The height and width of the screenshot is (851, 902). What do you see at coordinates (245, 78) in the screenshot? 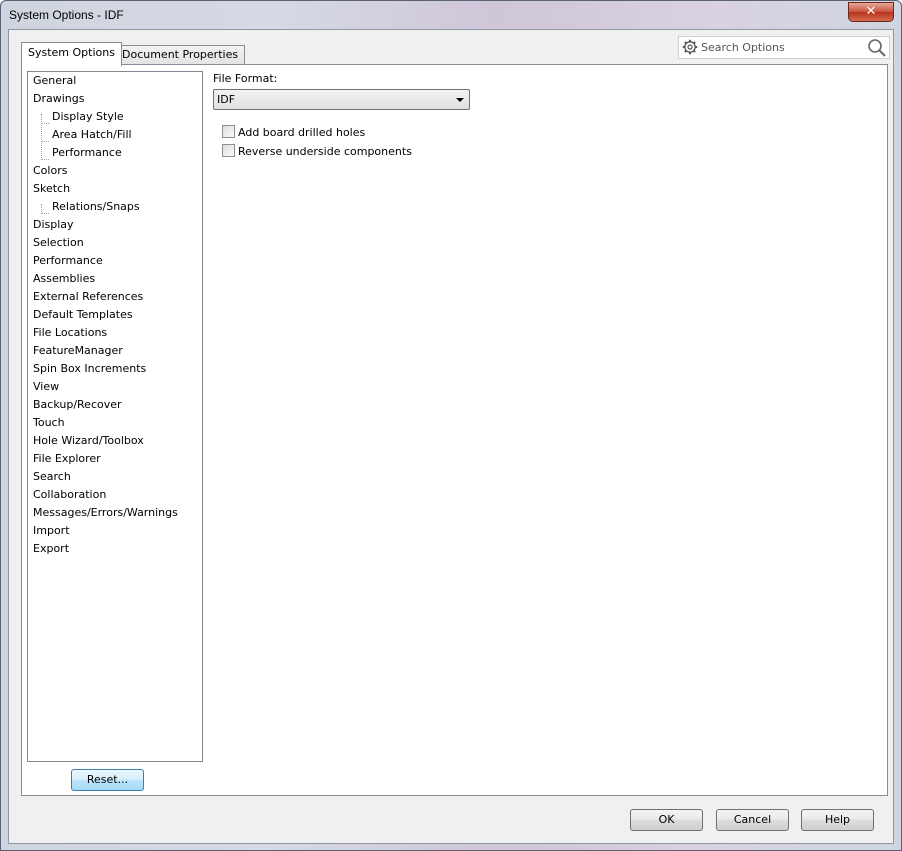
I see `file-format-label: File Format:` at bounding box center [245, 78].